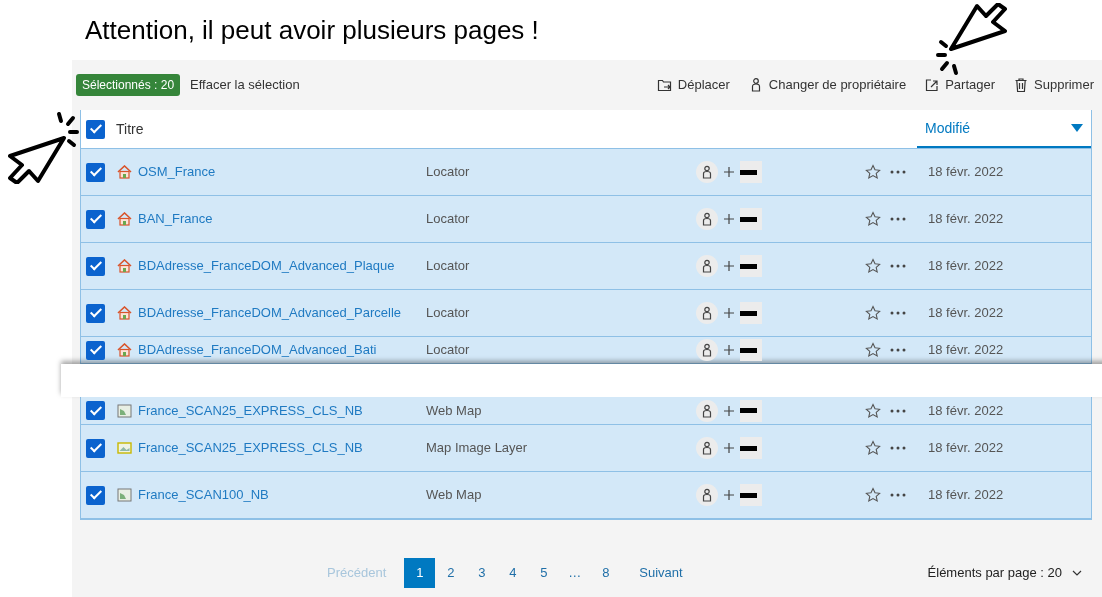 The height and width of the screenshot is (597, 1102). Describe the element at coordinates (175, 219) in the screenshot. I see `item-title-link: BAN_France` at that location.